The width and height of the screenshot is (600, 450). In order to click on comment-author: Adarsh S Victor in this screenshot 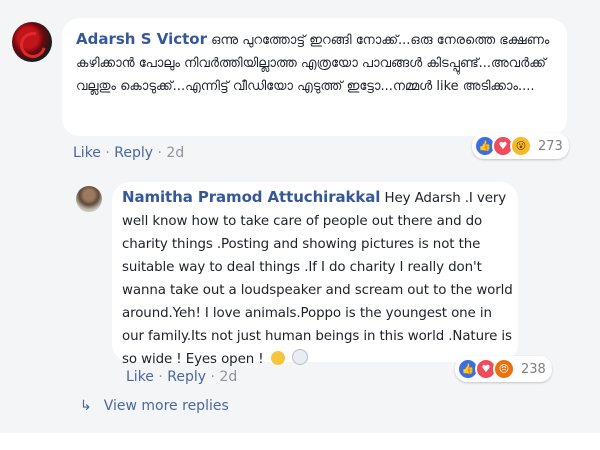, I will do `click(141, 39)`.